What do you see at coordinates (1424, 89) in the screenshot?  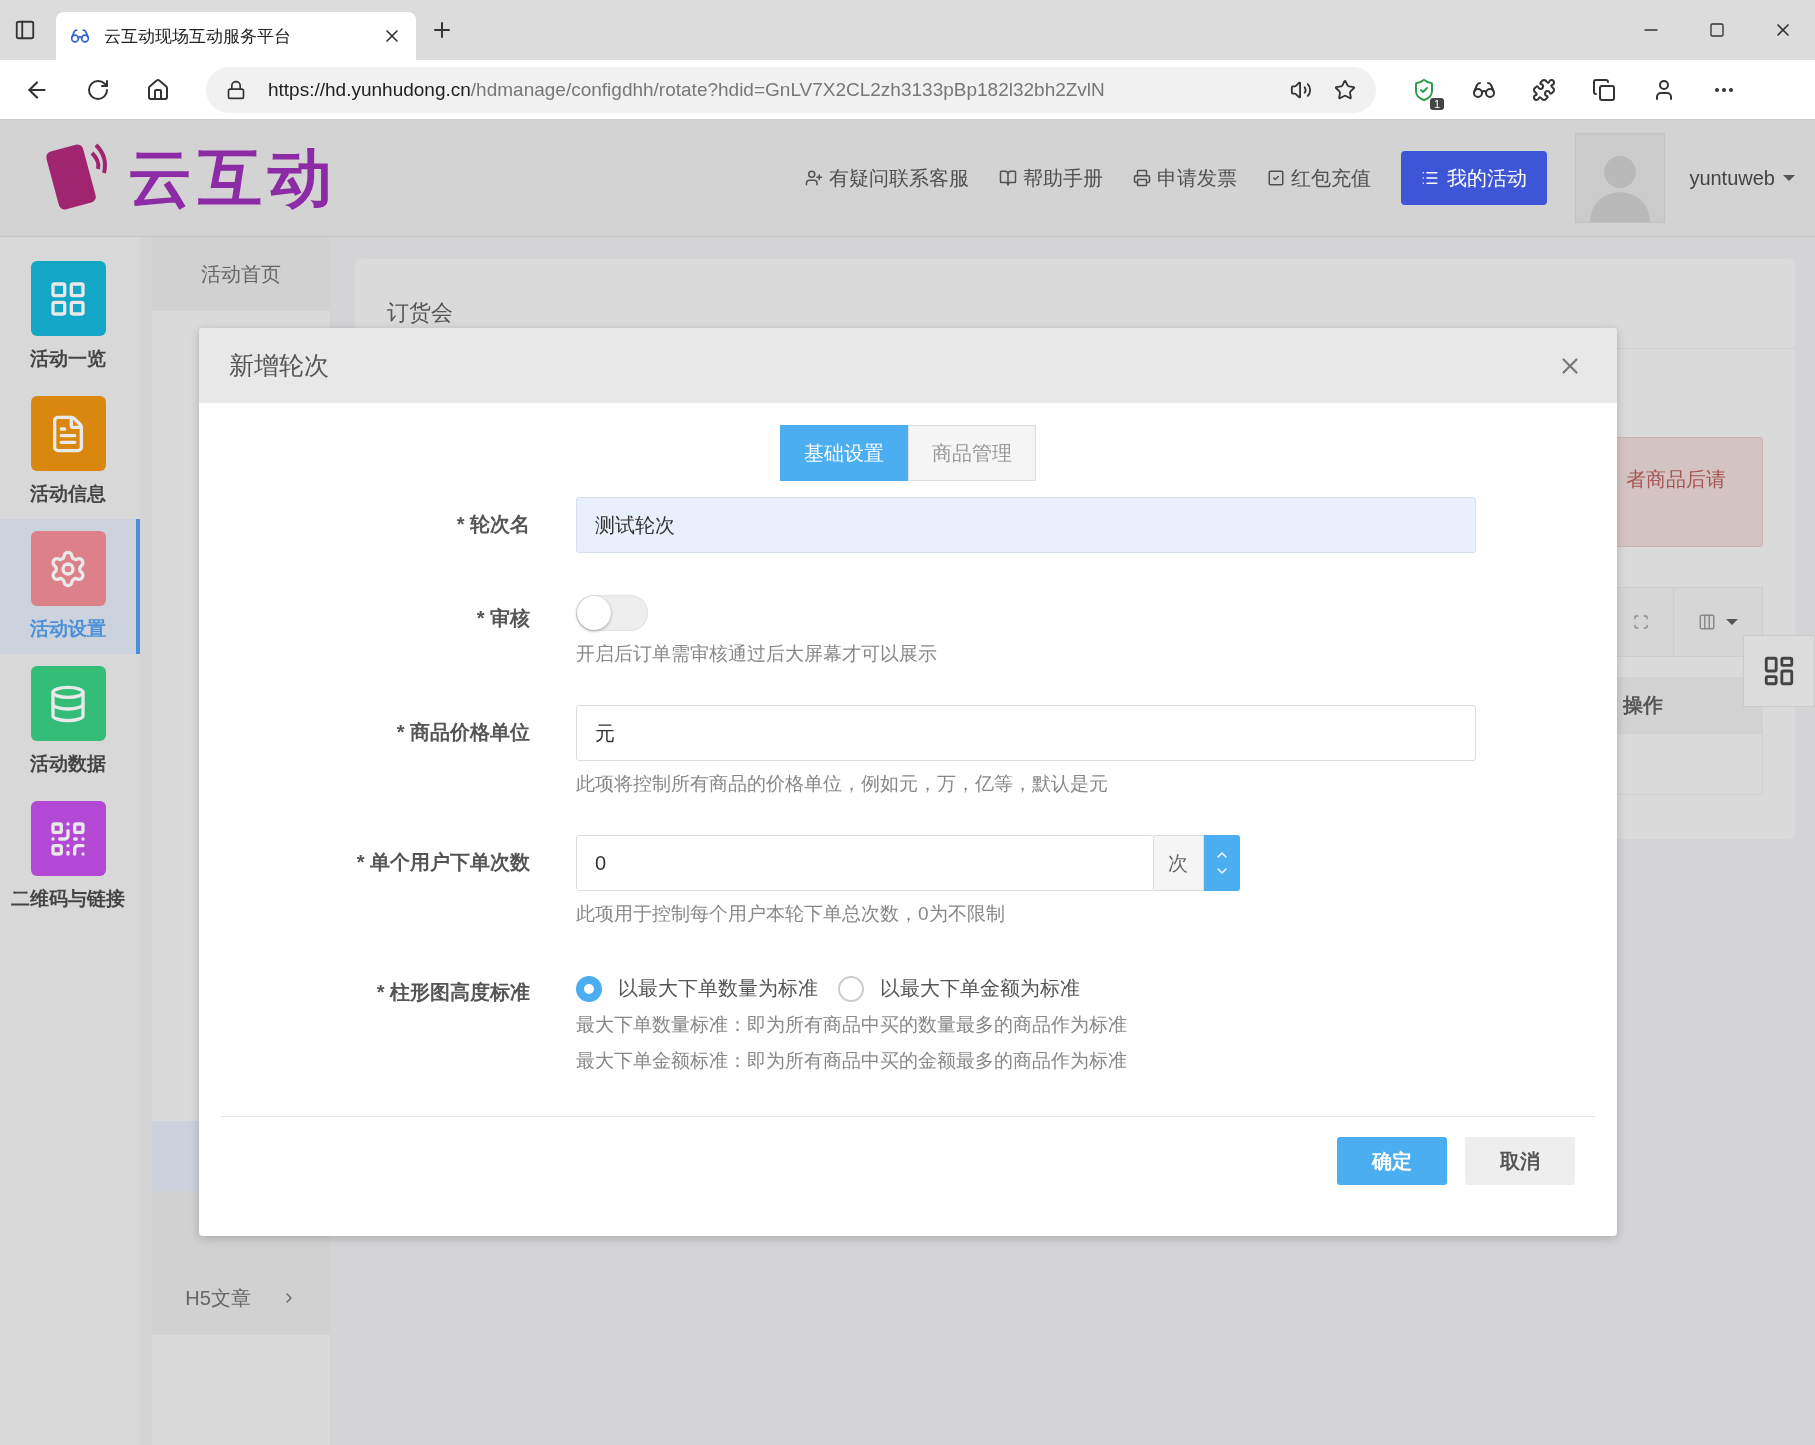 I see `shield-icon` at bounding box center [1424, 89].